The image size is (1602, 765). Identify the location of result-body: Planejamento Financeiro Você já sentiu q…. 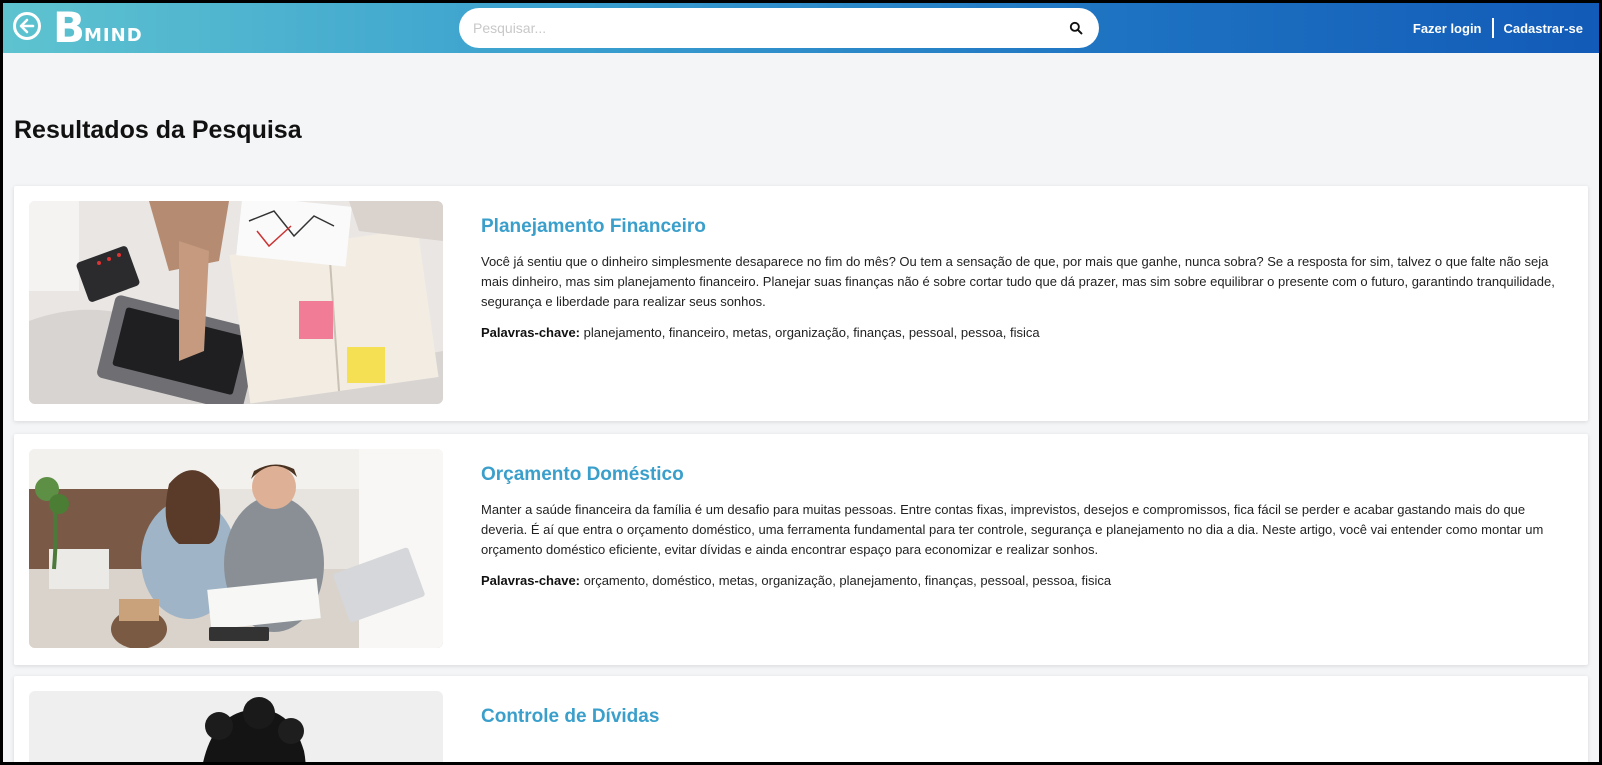
(1027, 279).